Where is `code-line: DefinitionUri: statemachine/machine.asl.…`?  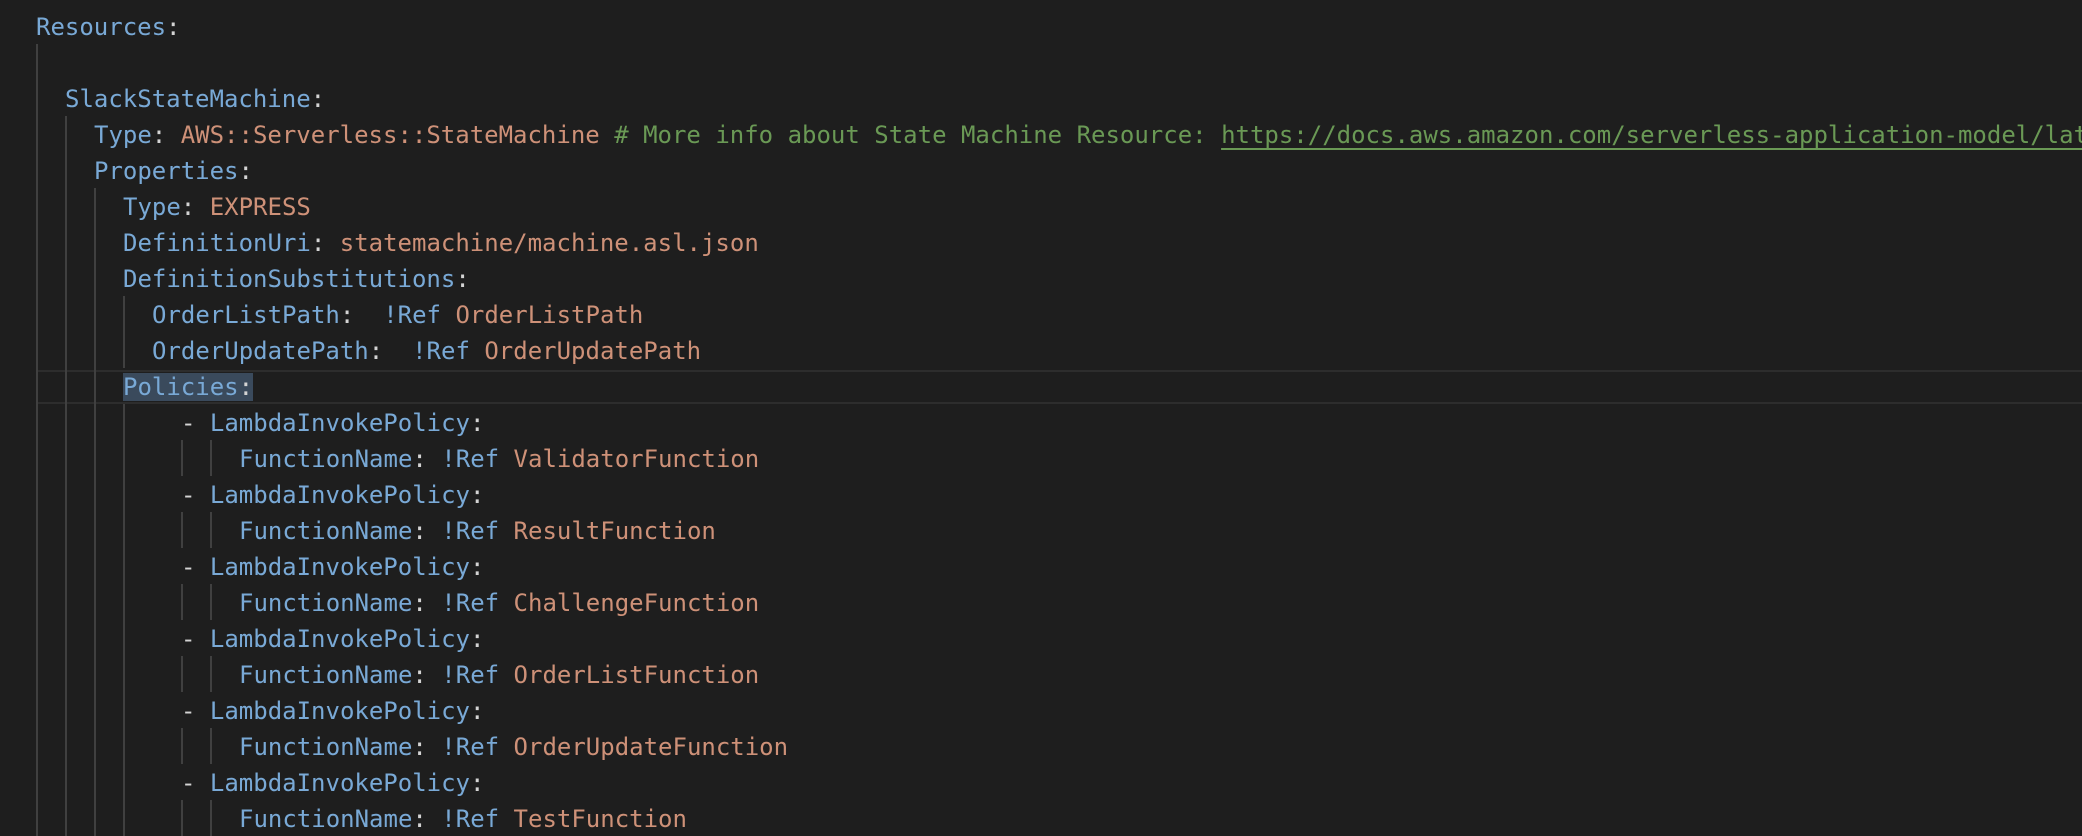
code-line: DefinitionUri: statemachine/machine.asl.… is located at coordinates (441, 243).